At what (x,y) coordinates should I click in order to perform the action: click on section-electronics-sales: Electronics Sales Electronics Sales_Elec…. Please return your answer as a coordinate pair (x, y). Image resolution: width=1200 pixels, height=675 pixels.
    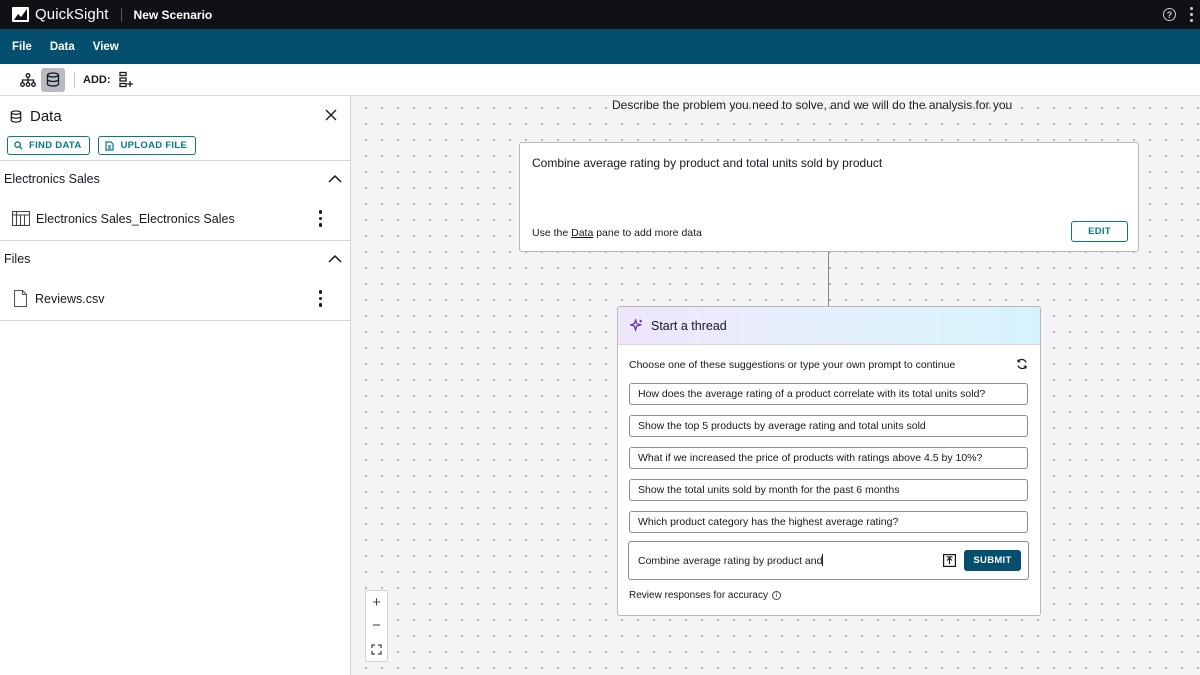
    Looking at the image, I should click on (175, 200).